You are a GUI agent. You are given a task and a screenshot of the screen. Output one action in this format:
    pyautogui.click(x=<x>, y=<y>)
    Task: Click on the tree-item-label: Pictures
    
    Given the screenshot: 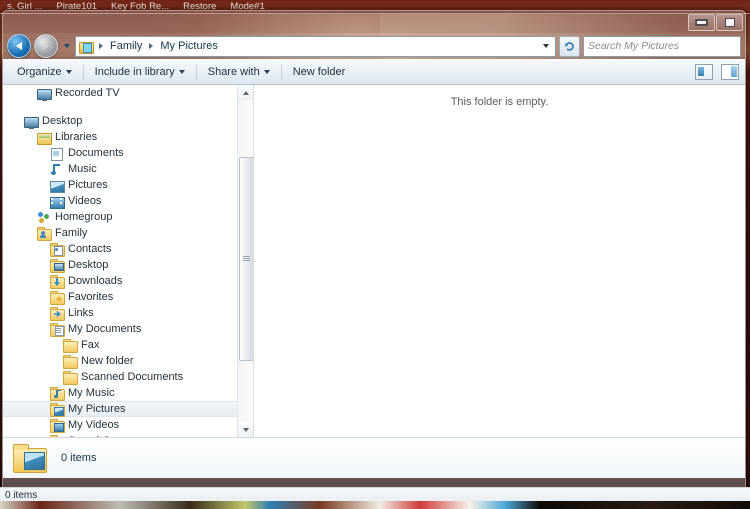 What is the action you would take?
    pyautogui.click(x=88, y=185)
    